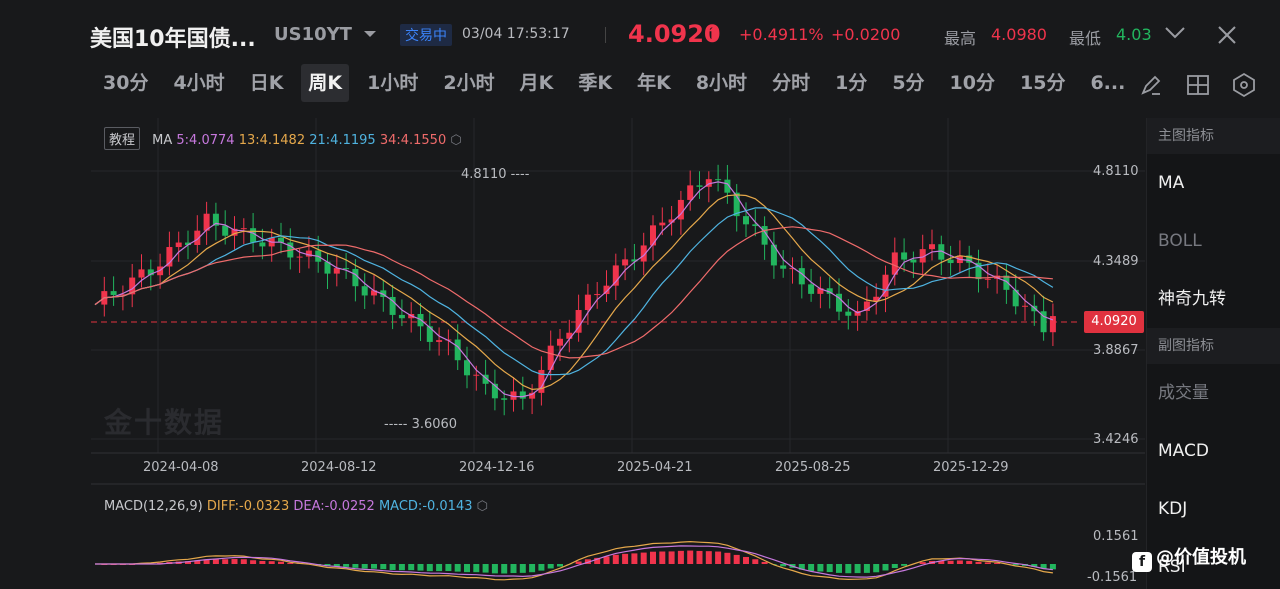  Describe the element at coordinates (153, 506) in the screenshot. I see `macd-label: MACD(12,26,9)` at that location.